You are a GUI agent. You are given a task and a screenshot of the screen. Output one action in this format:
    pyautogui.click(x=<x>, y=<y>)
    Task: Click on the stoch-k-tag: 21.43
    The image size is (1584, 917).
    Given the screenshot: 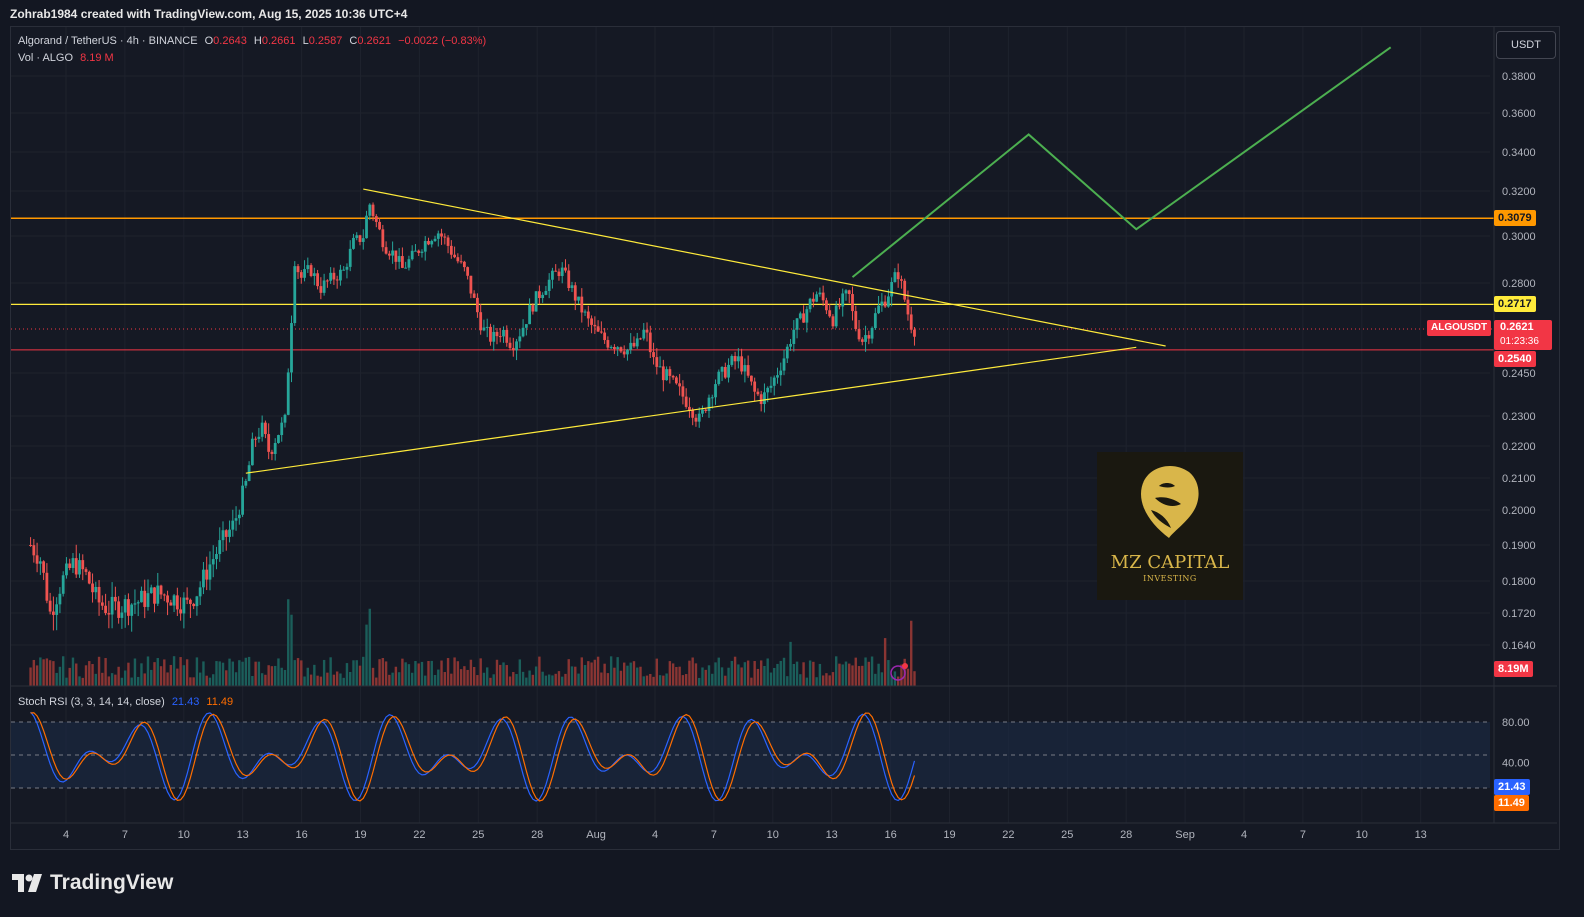 What is the action you would take?
    pyautogui.click(x=1512, y=787)
    